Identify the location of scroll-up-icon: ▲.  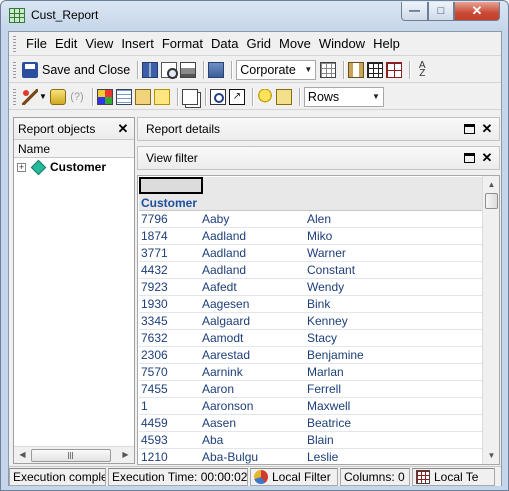
(491, 184).